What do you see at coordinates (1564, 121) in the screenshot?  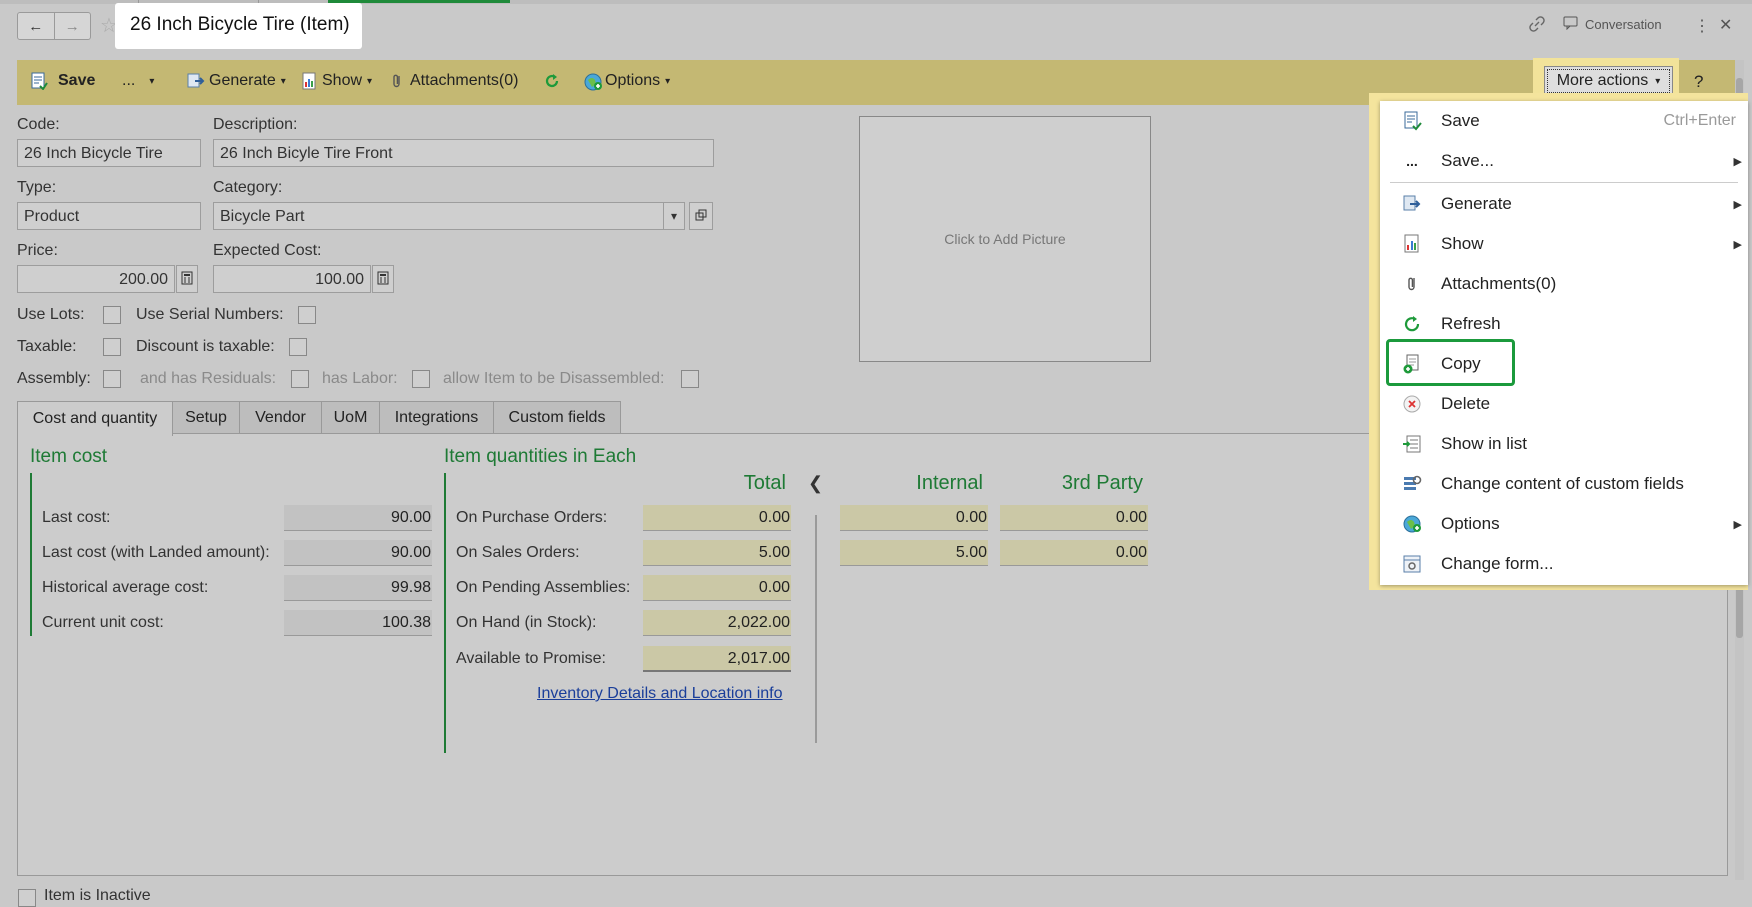 I see `menu-item-save: Save Ctrl+Enter` at bounding box center [1564, 121].